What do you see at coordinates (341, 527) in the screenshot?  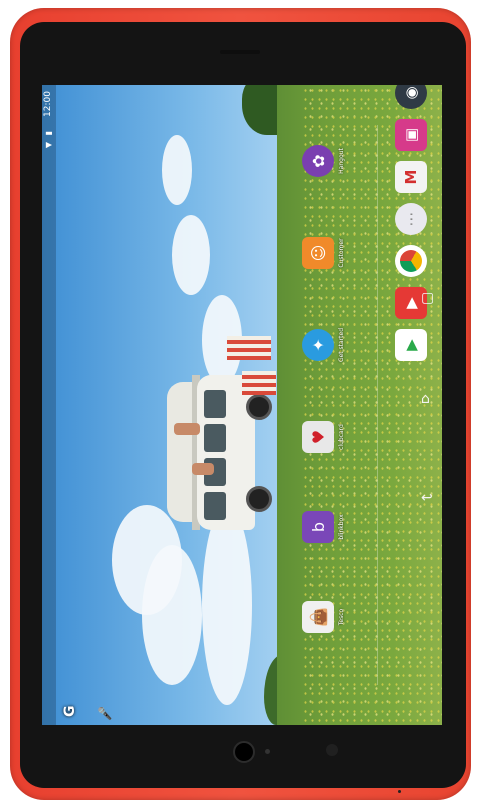 I see `app-label: blinkbox` at bounding box center [341, 527].